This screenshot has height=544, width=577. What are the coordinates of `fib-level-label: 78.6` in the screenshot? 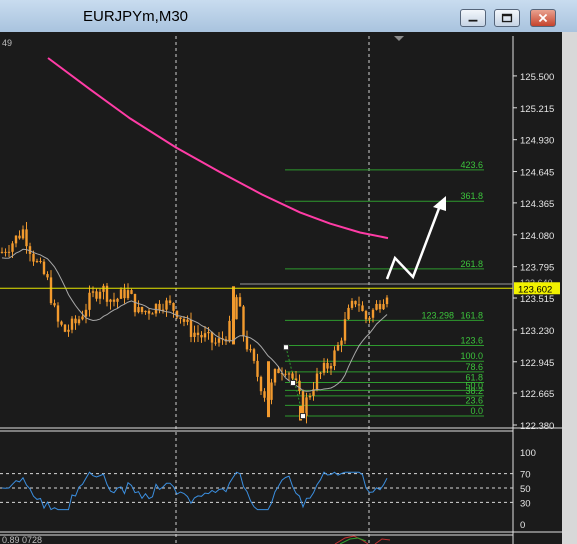 It's located at (474, 367).